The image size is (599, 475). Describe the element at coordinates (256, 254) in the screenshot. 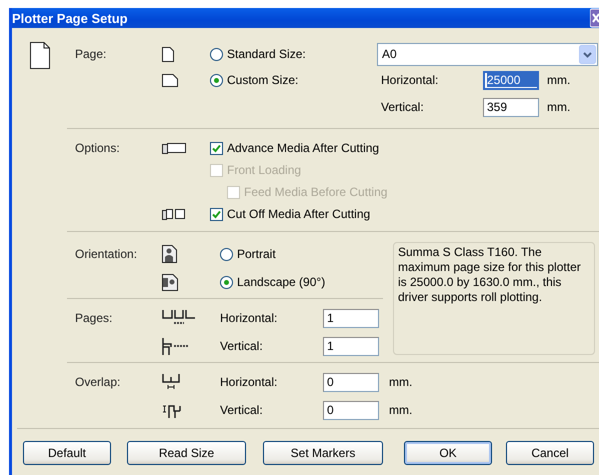

I see `radio-label: Portrait` at that location.